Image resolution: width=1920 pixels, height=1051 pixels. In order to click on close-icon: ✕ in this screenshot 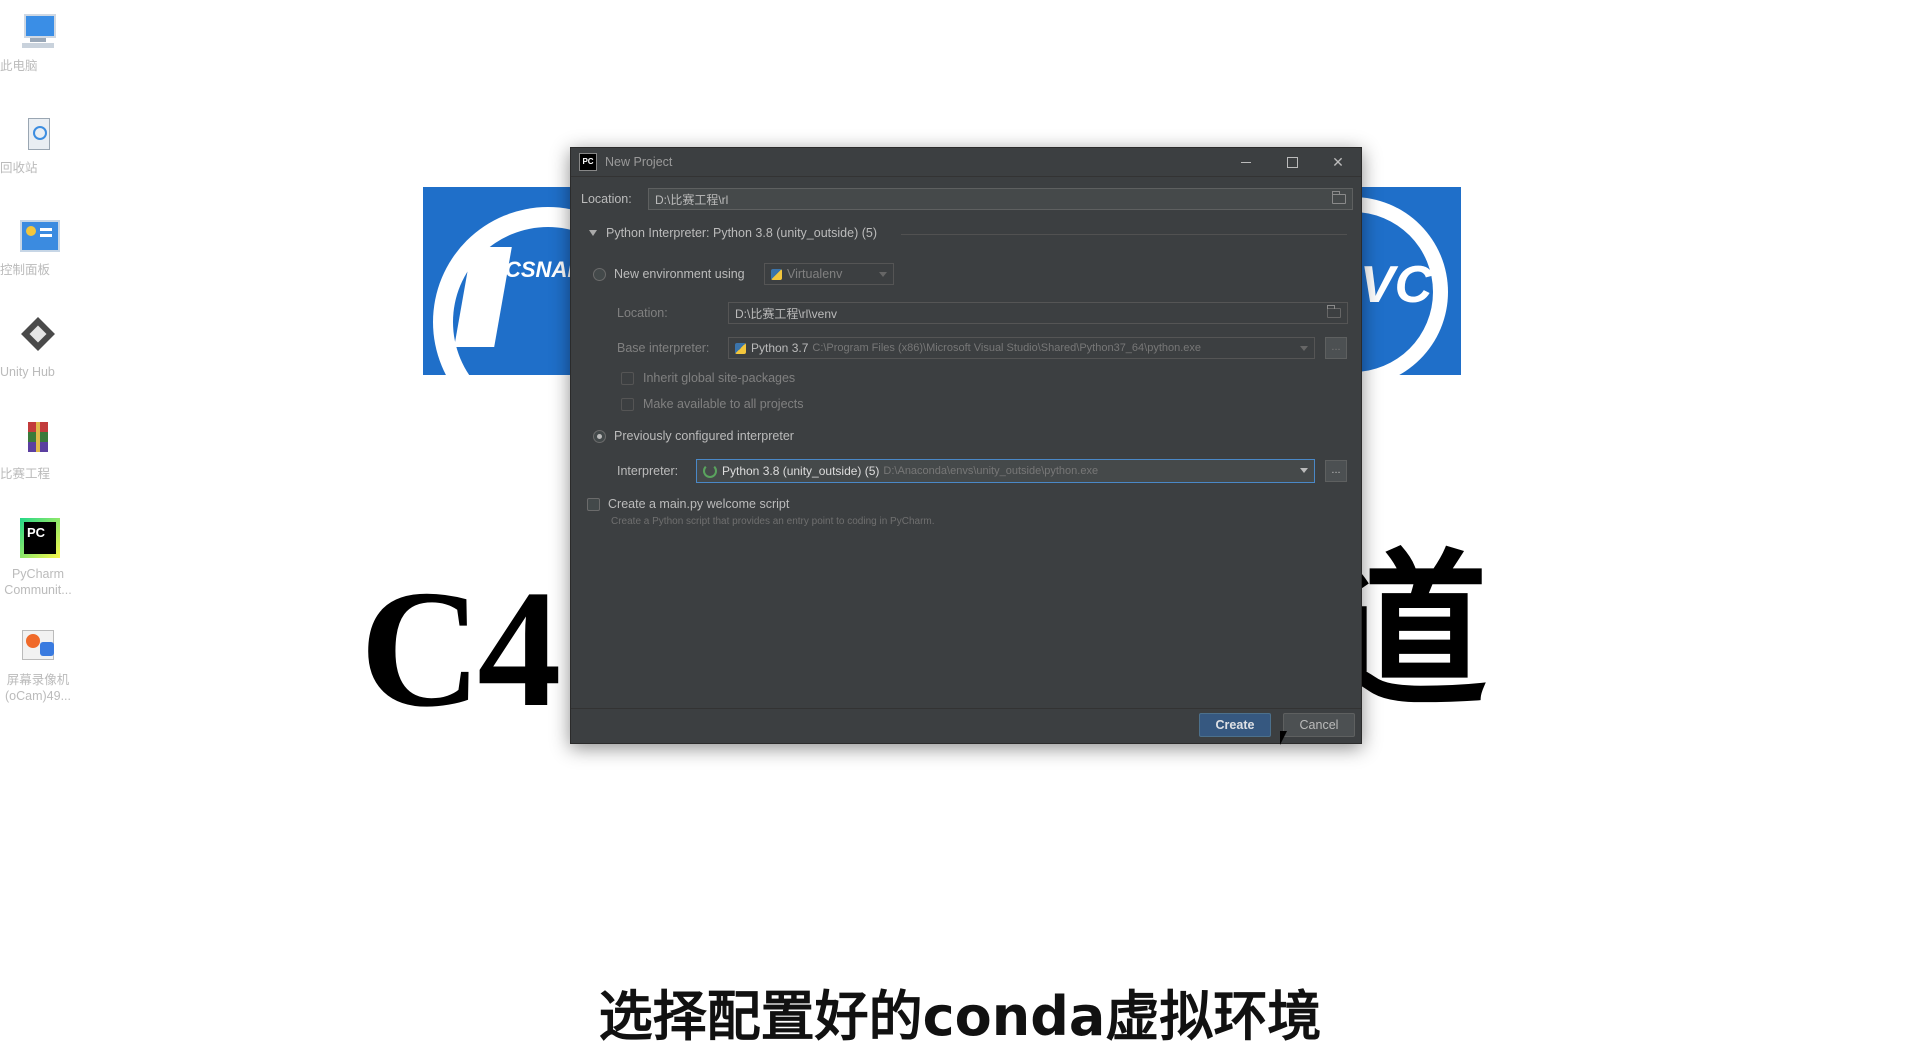, I will do `click(1338, 161)`.